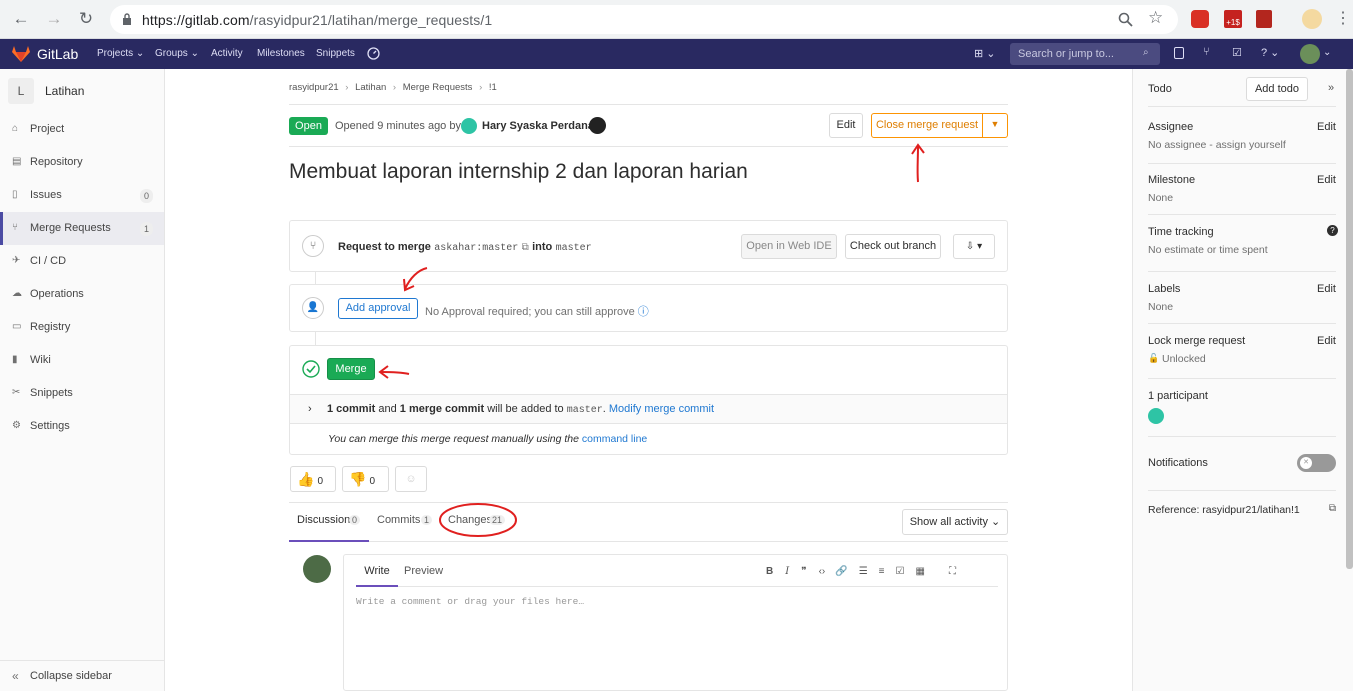 Image resolution: width=1353 pixels, height=691 pixels. I want to click on annotation-arrow-approval, so click(415, 279).